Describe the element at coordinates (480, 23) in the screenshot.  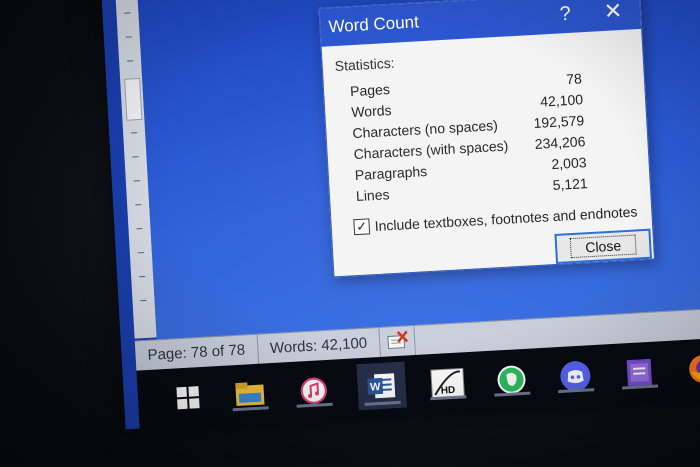
I see `dialog-title-bar: Word Count ? ✕` at that location.